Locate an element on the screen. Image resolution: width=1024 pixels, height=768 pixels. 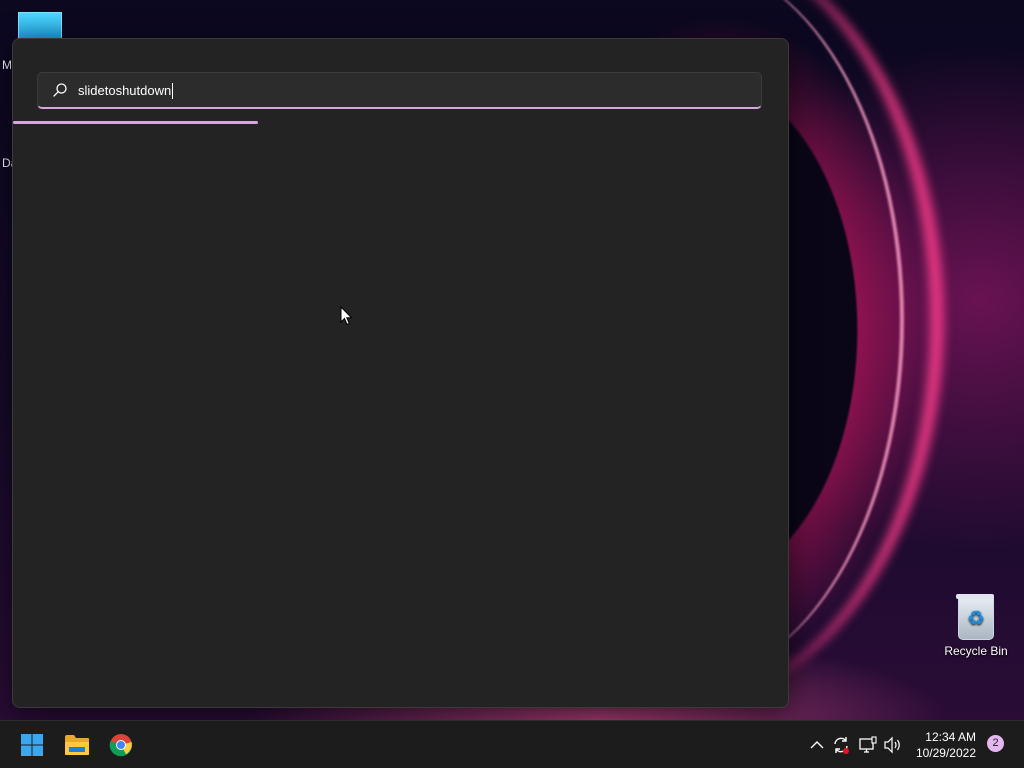
recycle-bin: ♻ Recycle Bin is located at coordinates (976, 626).